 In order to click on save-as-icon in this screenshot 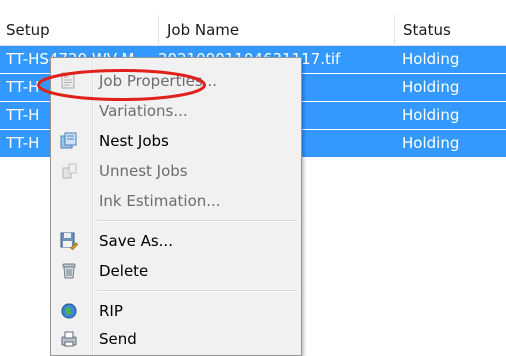, I will do `click(69, 241)`.